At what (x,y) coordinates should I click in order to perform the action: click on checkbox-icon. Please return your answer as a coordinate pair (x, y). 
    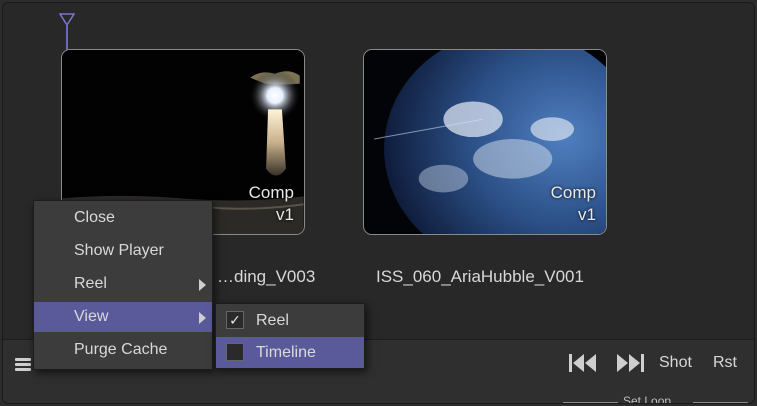
    Looking at the image, I should click on (235, 352).